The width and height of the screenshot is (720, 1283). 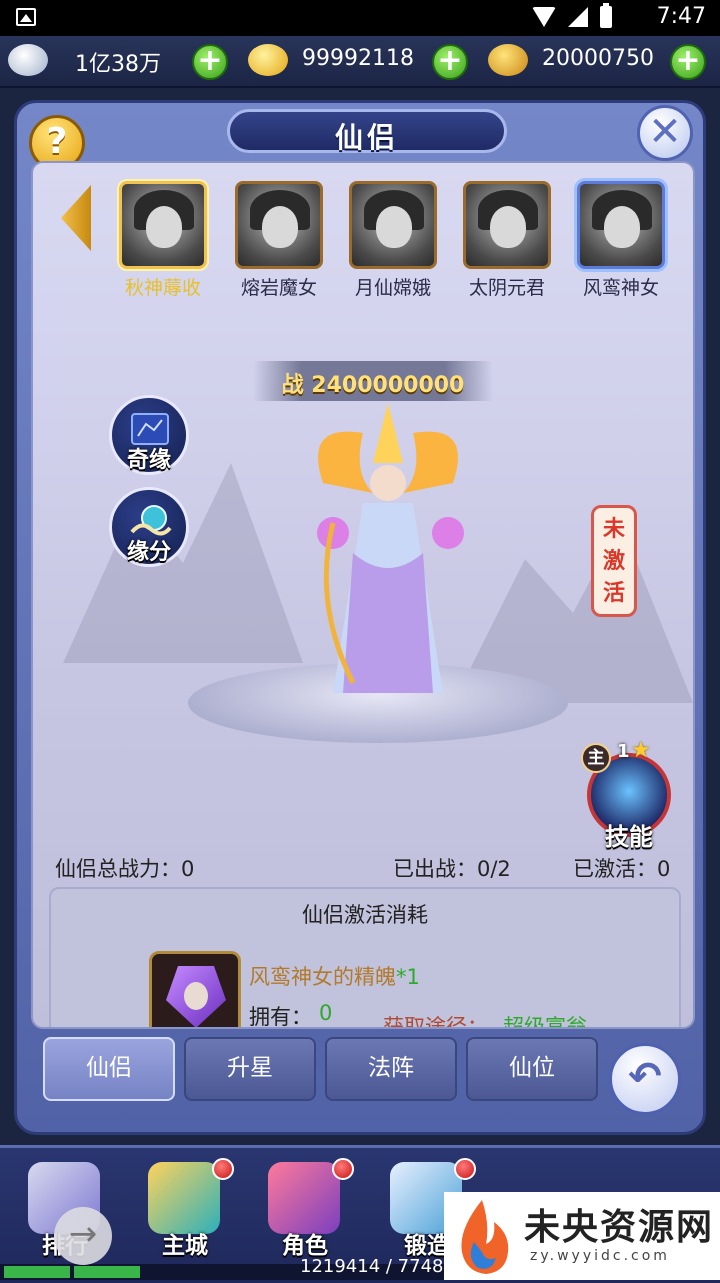 What do you see at coordinates (365, 915) in the screenshot?
I see `activation-cost-title: 仙侣激活消耗` at bounding box center [365, 915].